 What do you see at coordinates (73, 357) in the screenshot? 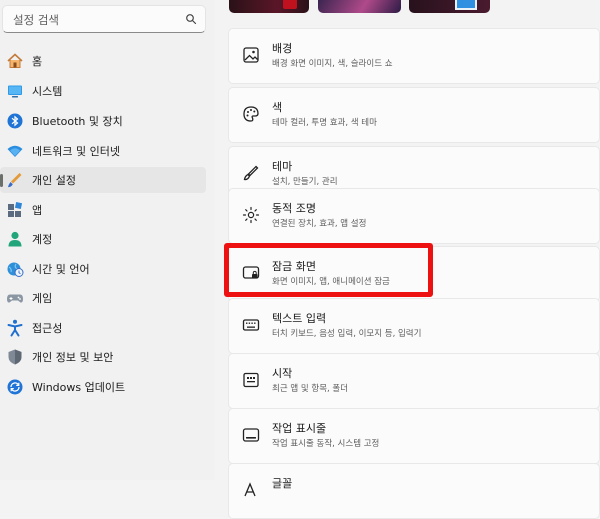
I see `sidebar-item-label: 개인 정보 및 보안` at bounding box center [73, 357].